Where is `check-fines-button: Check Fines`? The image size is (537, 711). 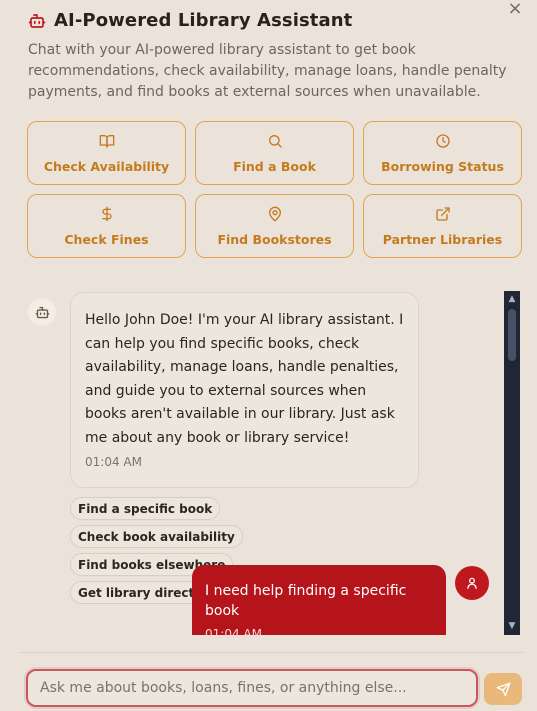 check-fines-button: Check Fines is located at coordinates (106, 226).